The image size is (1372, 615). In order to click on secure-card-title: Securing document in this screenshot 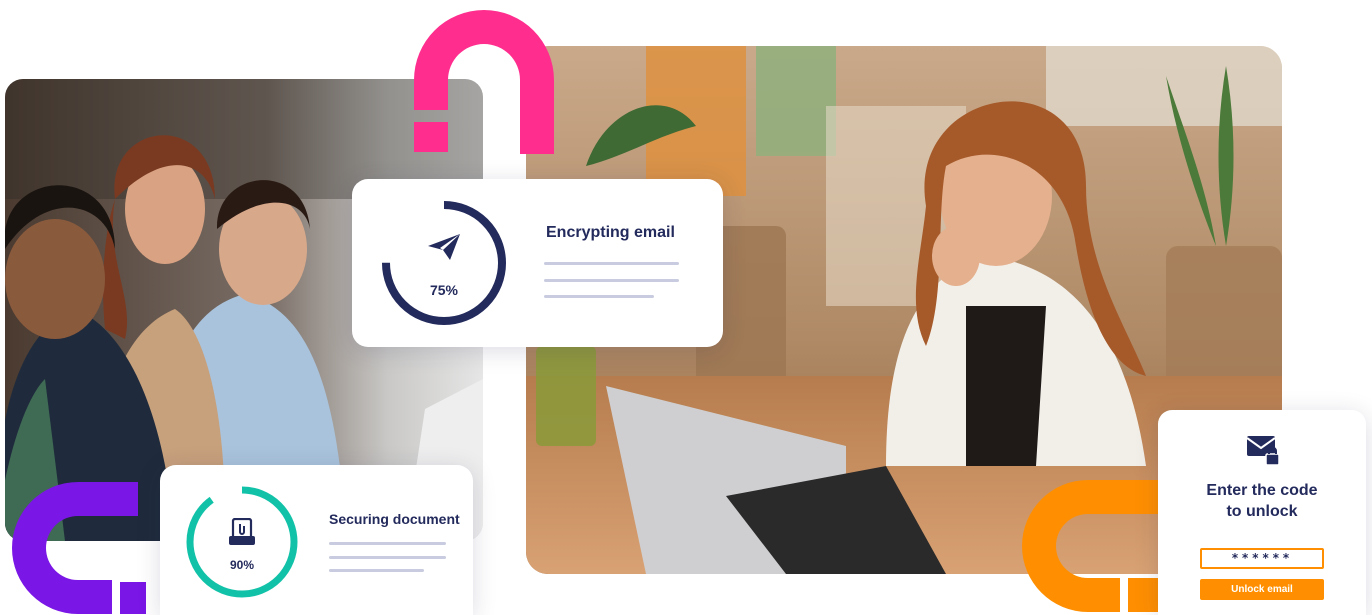, I will do `click(394, 519)`.